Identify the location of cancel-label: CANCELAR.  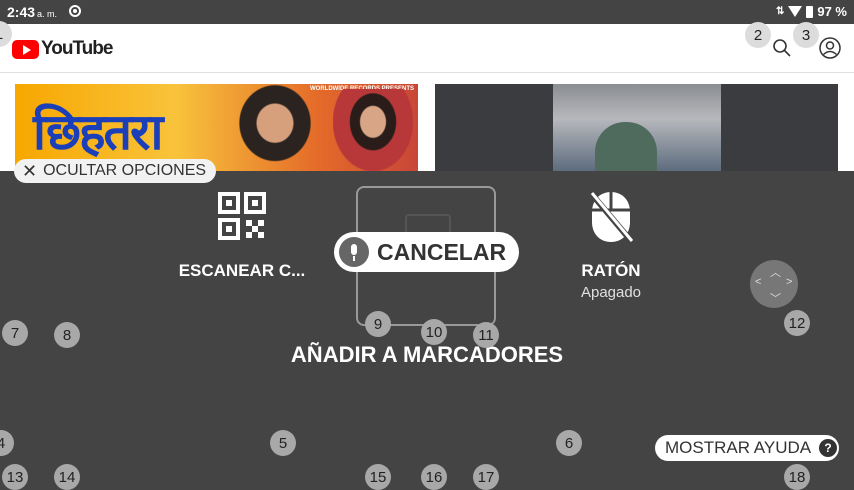
(442, 251).